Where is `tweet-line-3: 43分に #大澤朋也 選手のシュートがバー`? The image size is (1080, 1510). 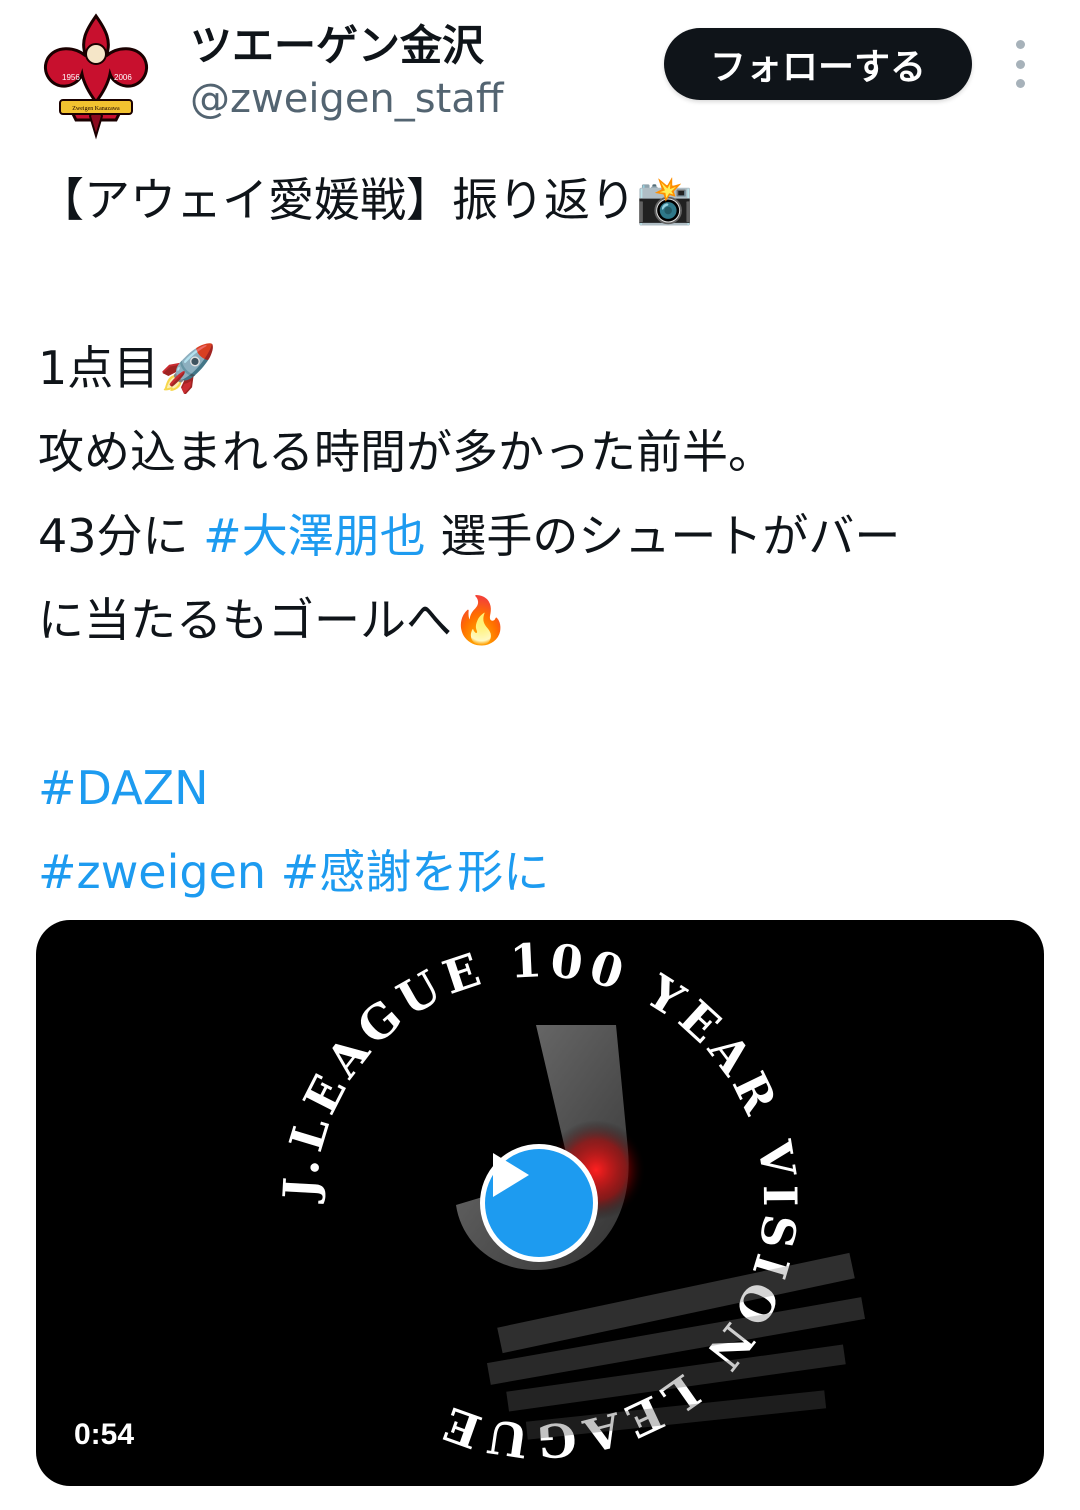 tweet-line-3: 43分に #大澤朋也 選手のシュートがバー is located at coordinates (543, 536).